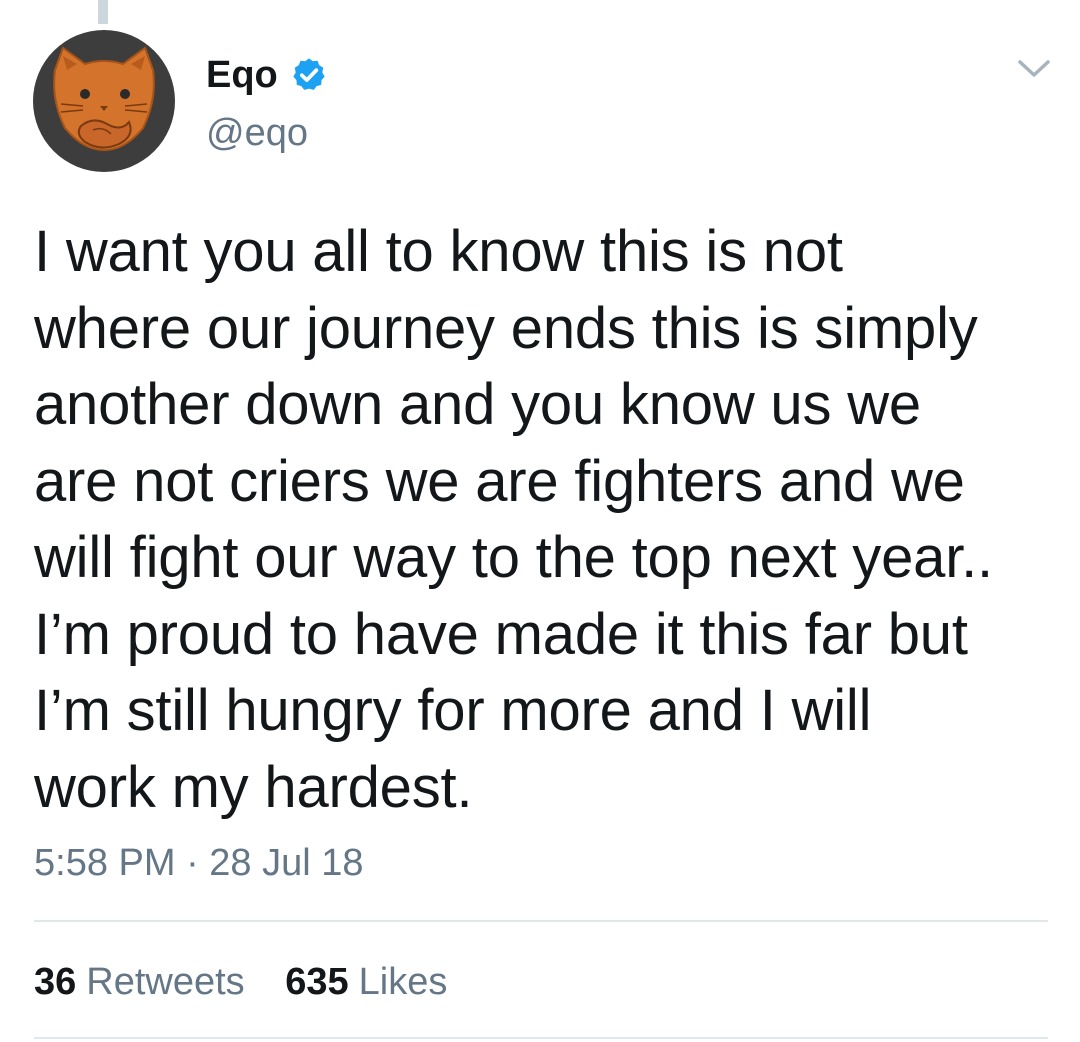 The image size is (1080, 1042). Describe the element at coordinates (165, 982) in the screenshot. I see `retweets-label: Retweets` at that location.